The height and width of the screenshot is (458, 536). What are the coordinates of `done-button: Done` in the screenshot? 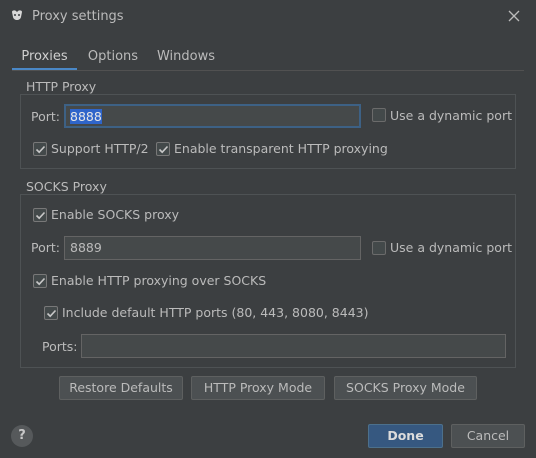 It's located at (405, 436).